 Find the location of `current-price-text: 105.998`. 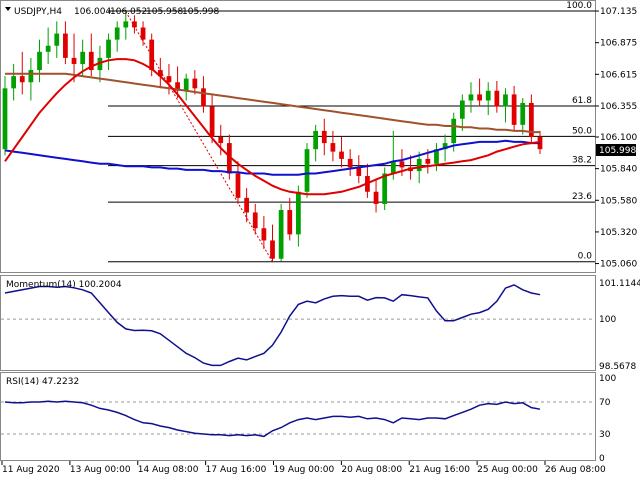

current-price-text: 105.998 is located at coordinates (617, 151).